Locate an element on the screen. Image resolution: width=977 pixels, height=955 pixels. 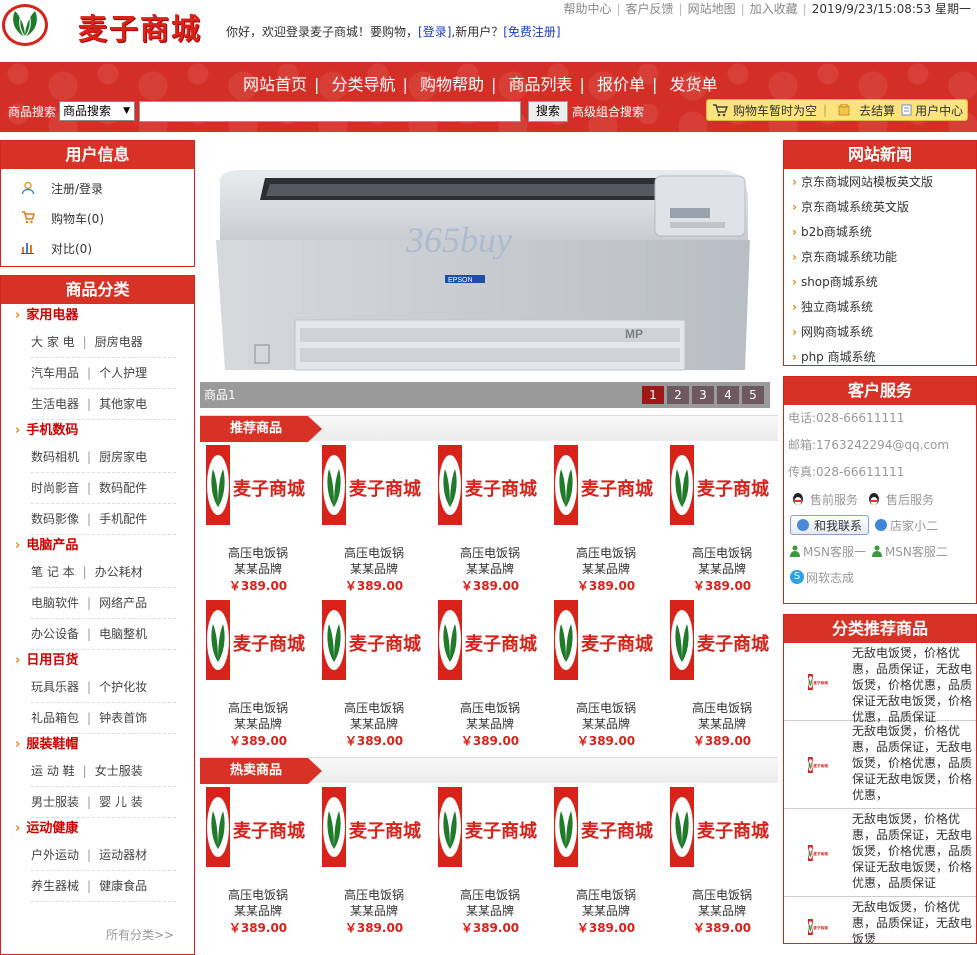
recommend-item: 麦子商城 无敌电饭煲，价格优惠，品质保证，无敌电饭煲 is located at coordinates (880, 920).